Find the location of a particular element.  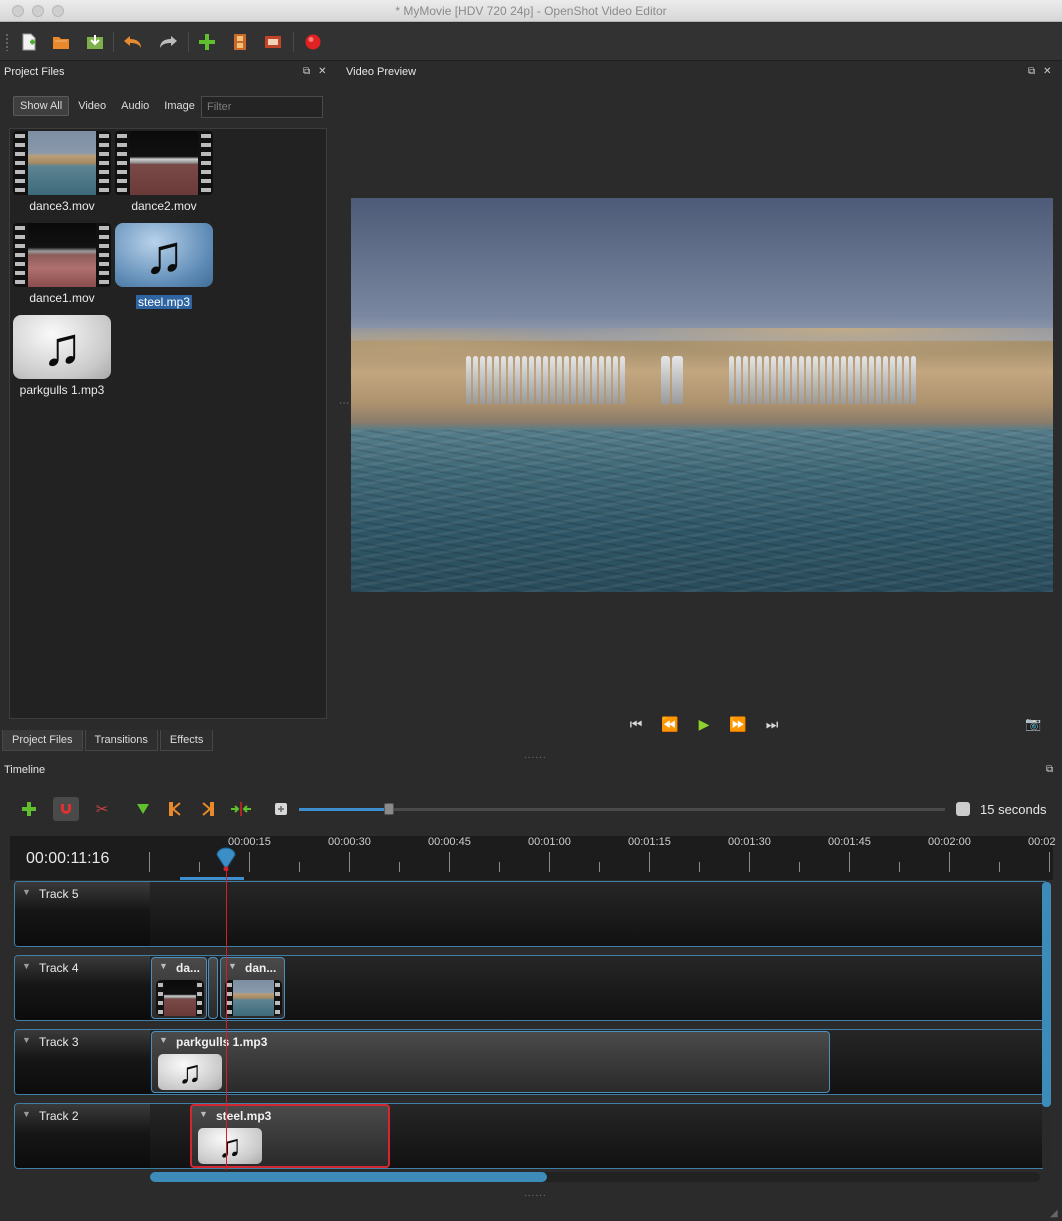

fast-forward-icon: ⏩ is located at coordinates (738, 724).